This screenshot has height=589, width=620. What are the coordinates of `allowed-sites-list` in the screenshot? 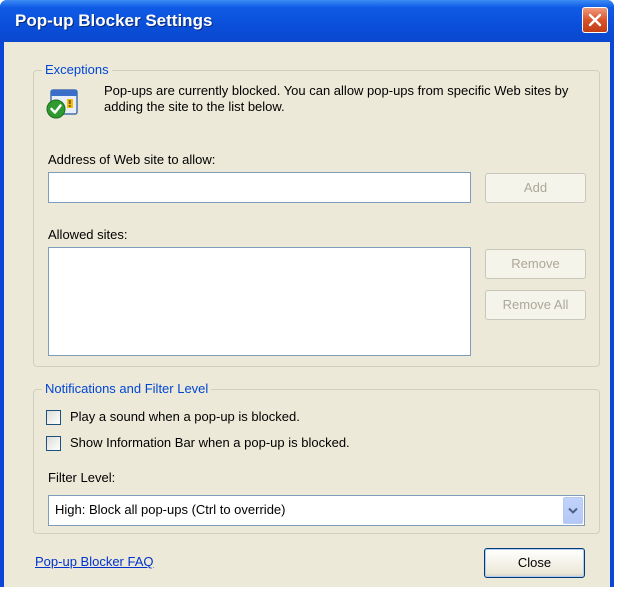 It's located at (259, 301).